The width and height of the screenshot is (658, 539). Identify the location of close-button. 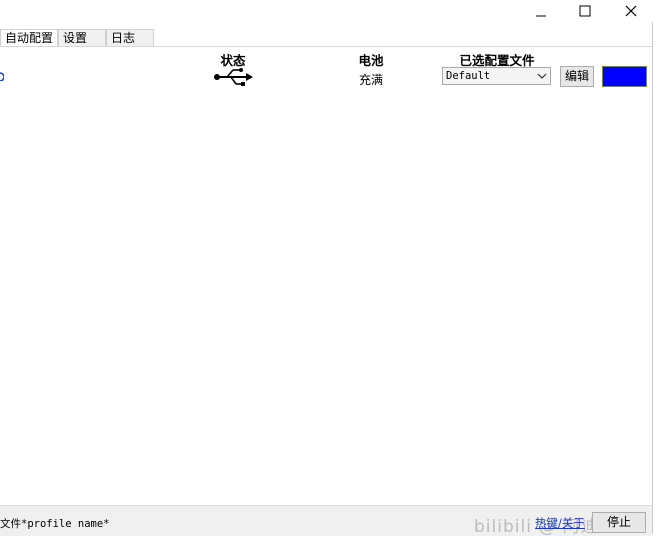
(631, 11).